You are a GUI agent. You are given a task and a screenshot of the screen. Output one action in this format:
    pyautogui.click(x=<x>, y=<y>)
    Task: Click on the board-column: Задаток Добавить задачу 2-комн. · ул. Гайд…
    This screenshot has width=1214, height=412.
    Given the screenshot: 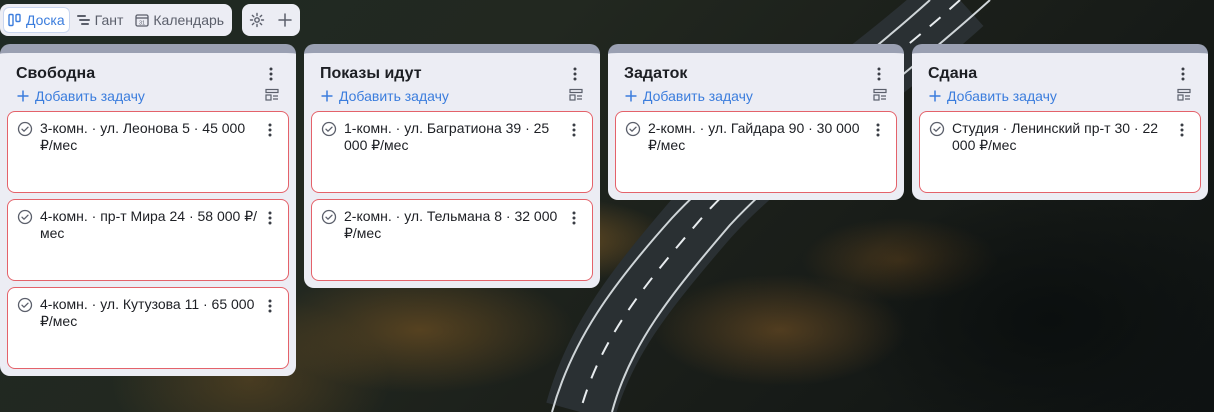 What is the action you would take?
    pyautogui.click(x=756, y=122)
    